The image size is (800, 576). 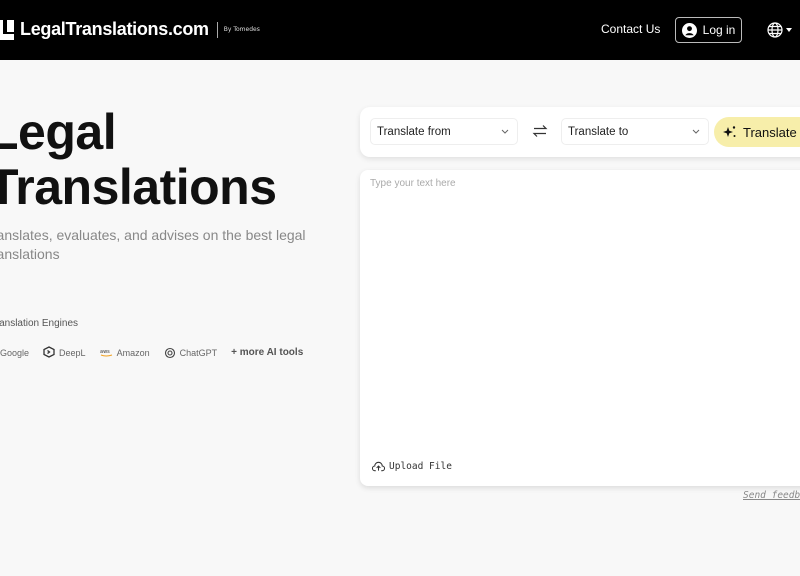 I want to click on translate-from-select: Translate from, so click(x=444, y=131).